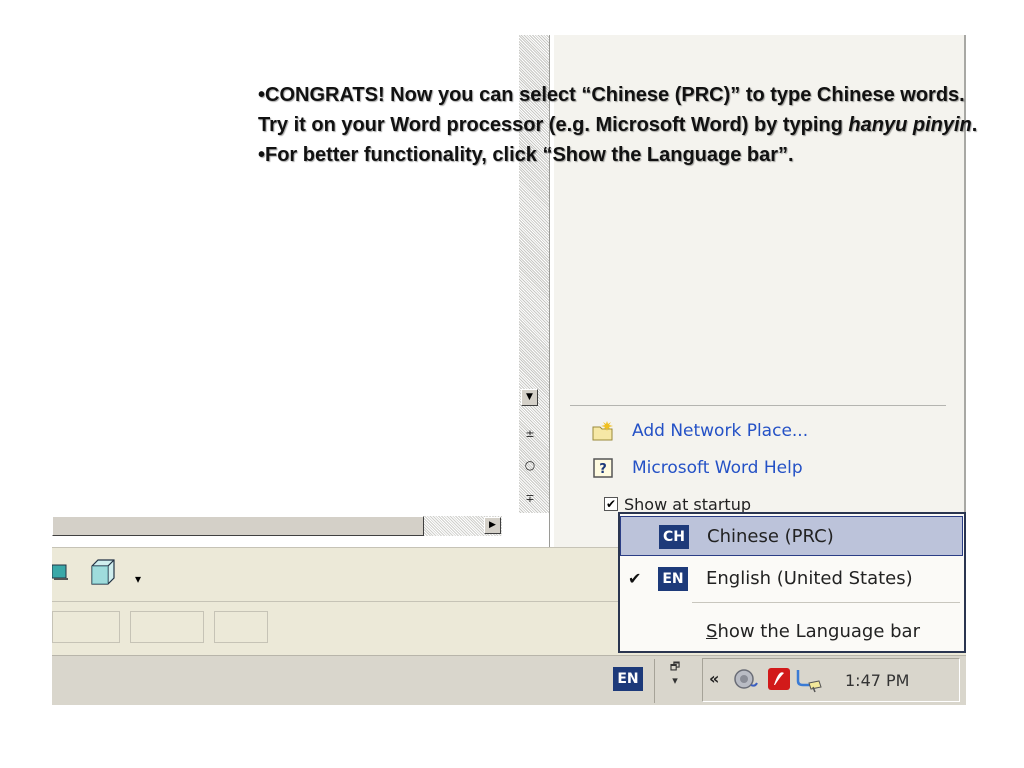 This screenshot has height=768, width=1024. What do you see at coordinates (770, 536) in the screenshot?
I see `menu-item-label: Chinese (PRC)` at bounding box center [770, 536].